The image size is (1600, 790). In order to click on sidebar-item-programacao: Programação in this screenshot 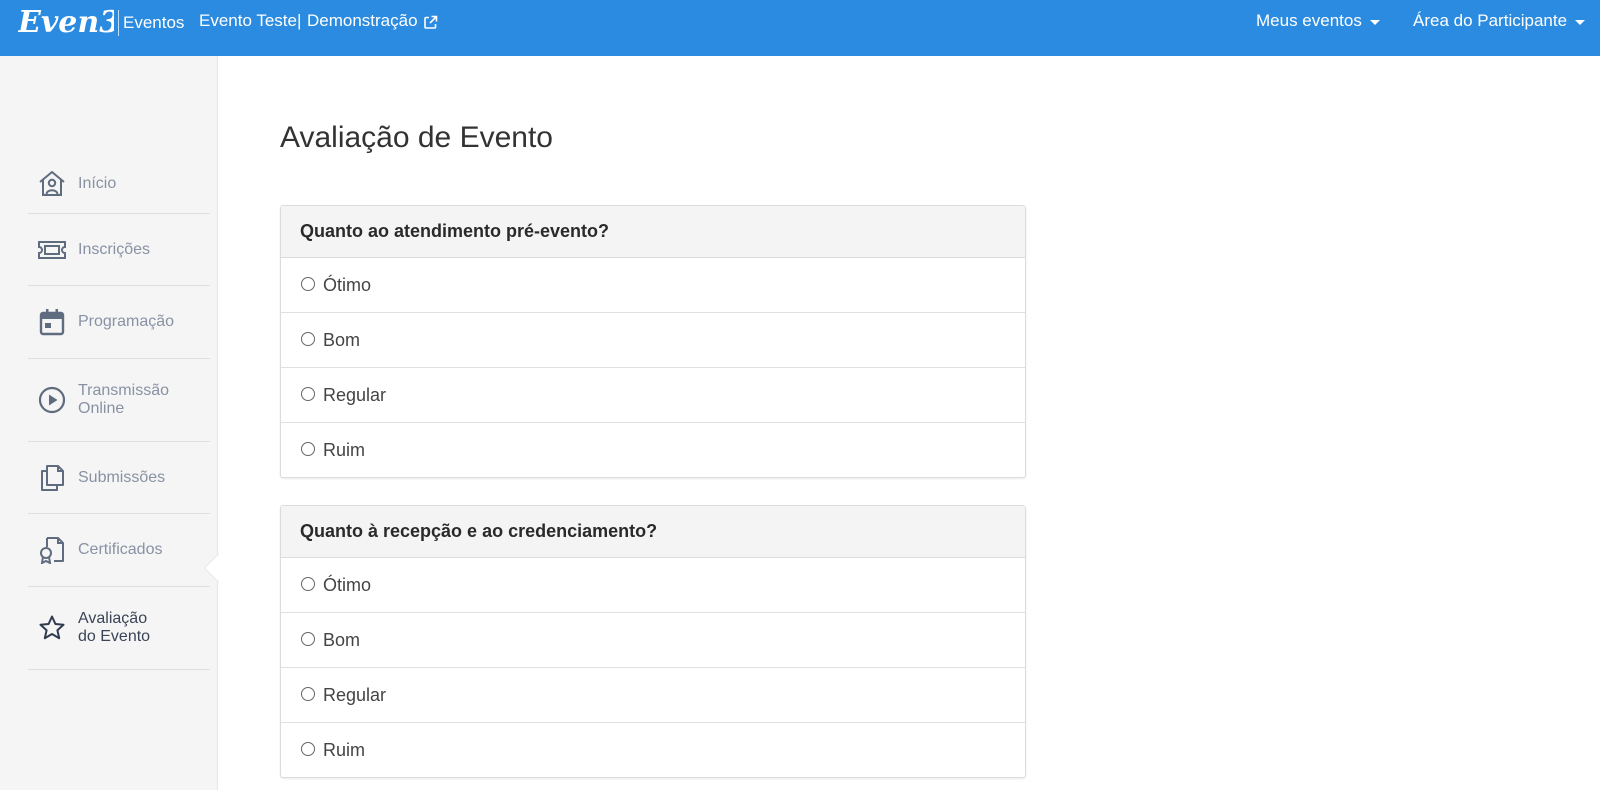, I will do `click(119, 322)`.